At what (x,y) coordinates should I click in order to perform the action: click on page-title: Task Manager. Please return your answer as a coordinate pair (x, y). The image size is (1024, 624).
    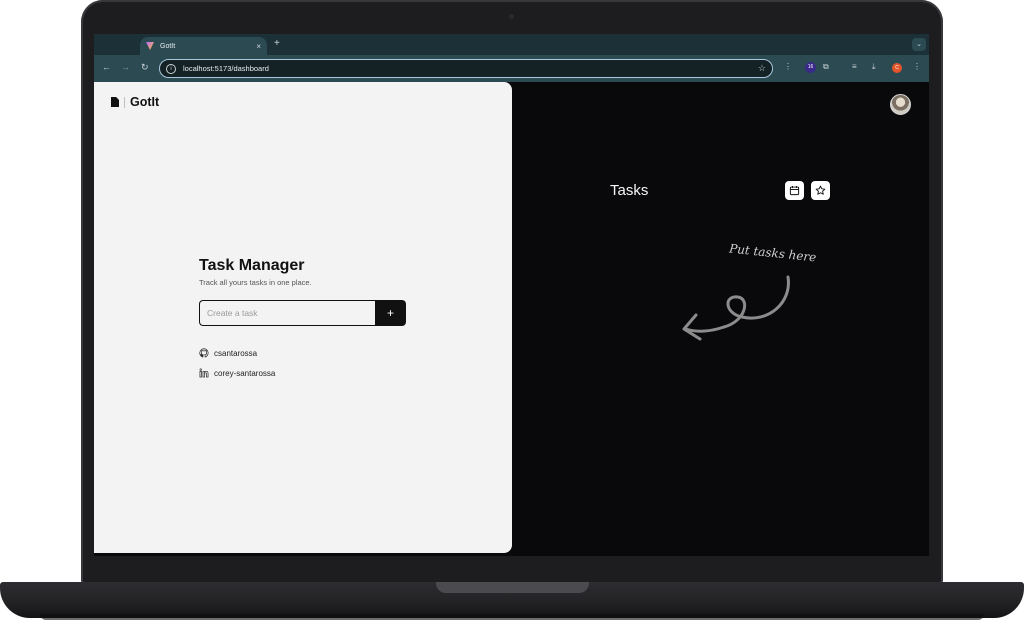
    Looking at the image, I should click on (252, 265).